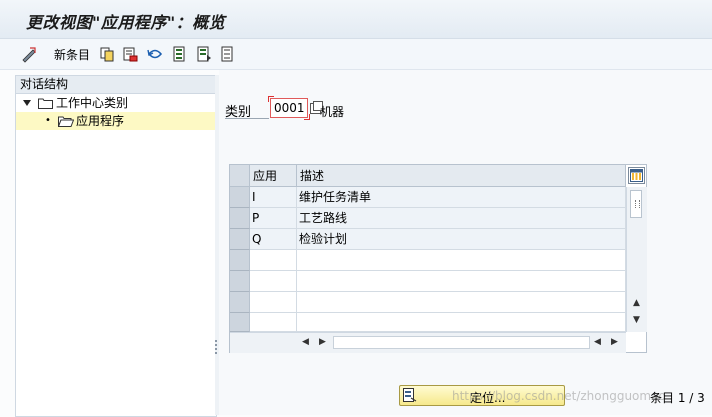  I want to click on select-all-icon, so click(179, 54).